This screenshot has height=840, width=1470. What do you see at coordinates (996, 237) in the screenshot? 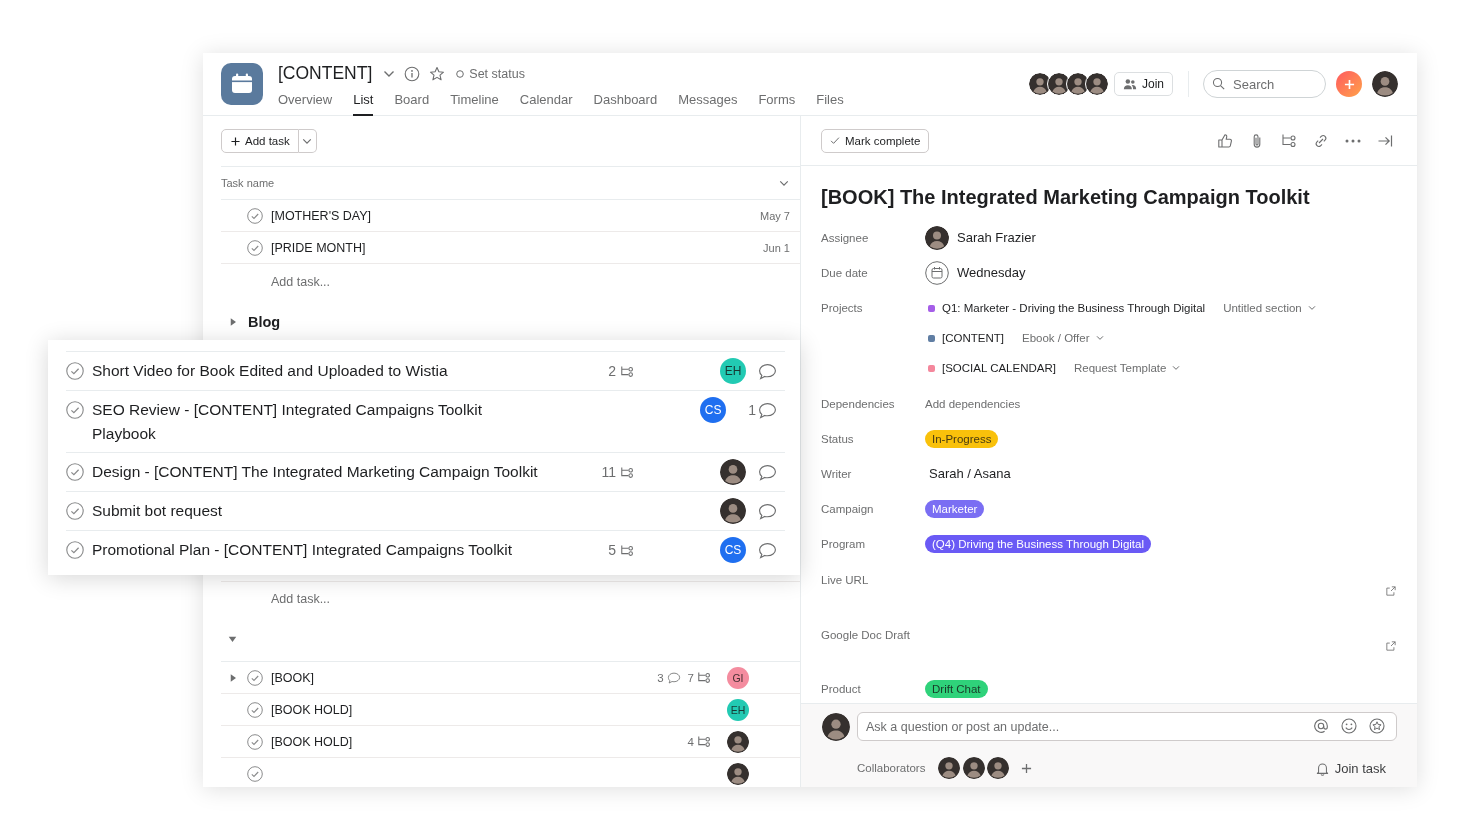
I see `assignee-name: Sarah Frazier` at bounding box center [996, 237].